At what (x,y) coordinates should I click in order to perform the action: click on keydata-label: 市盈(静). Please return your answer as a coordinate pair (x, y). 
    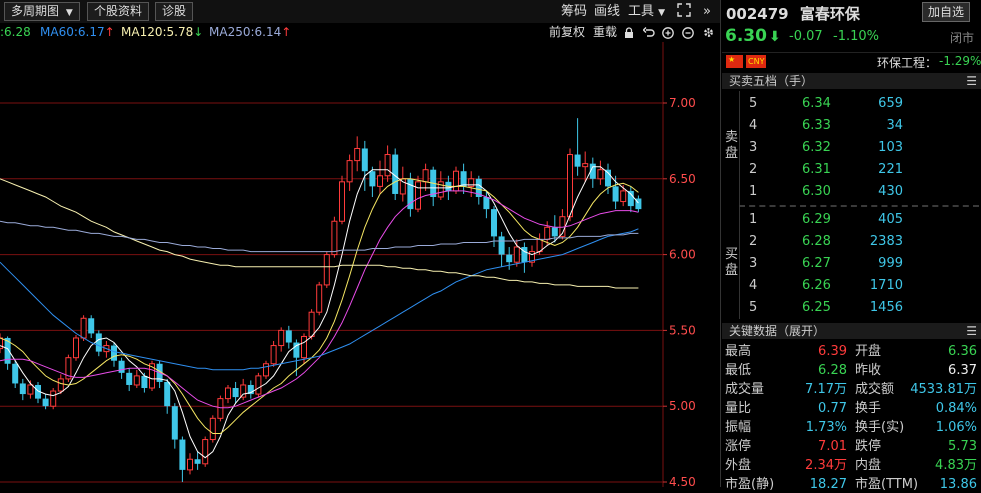
    Looking at the image, I should click on (750, 484).